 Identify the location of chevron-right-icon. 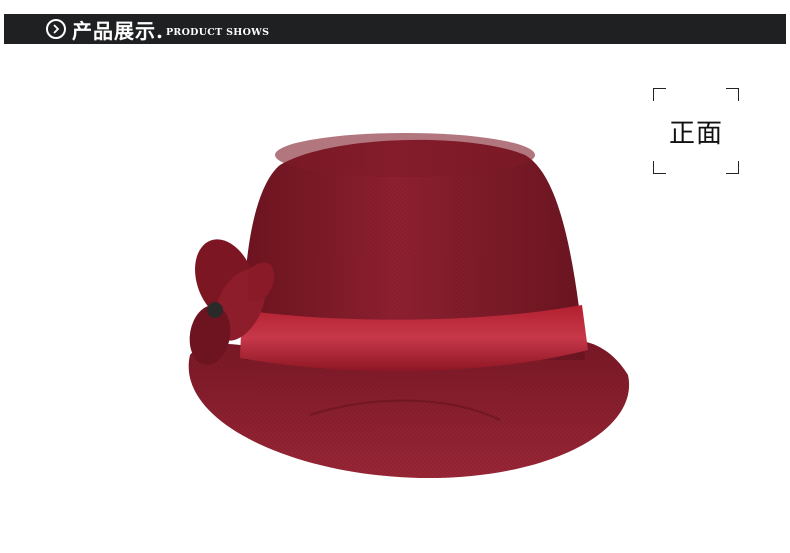
(56, 29).